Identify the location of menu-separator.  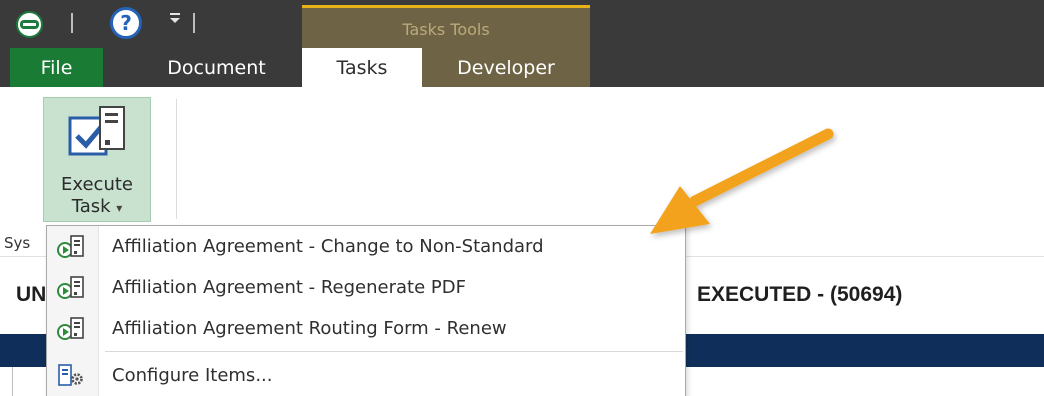
(394, 351).